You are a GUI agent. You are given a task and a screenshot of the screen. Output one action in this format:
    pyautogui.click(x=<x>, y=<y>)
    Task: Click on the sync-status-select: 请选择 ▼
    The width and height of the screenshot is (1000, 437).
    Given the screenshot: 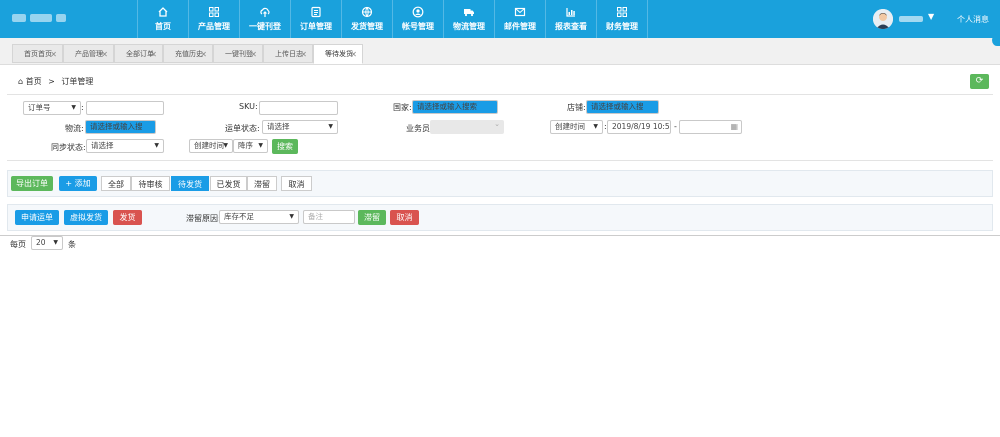 What is the action you would take?
    pyautogui.click(x=125, y=146)
    